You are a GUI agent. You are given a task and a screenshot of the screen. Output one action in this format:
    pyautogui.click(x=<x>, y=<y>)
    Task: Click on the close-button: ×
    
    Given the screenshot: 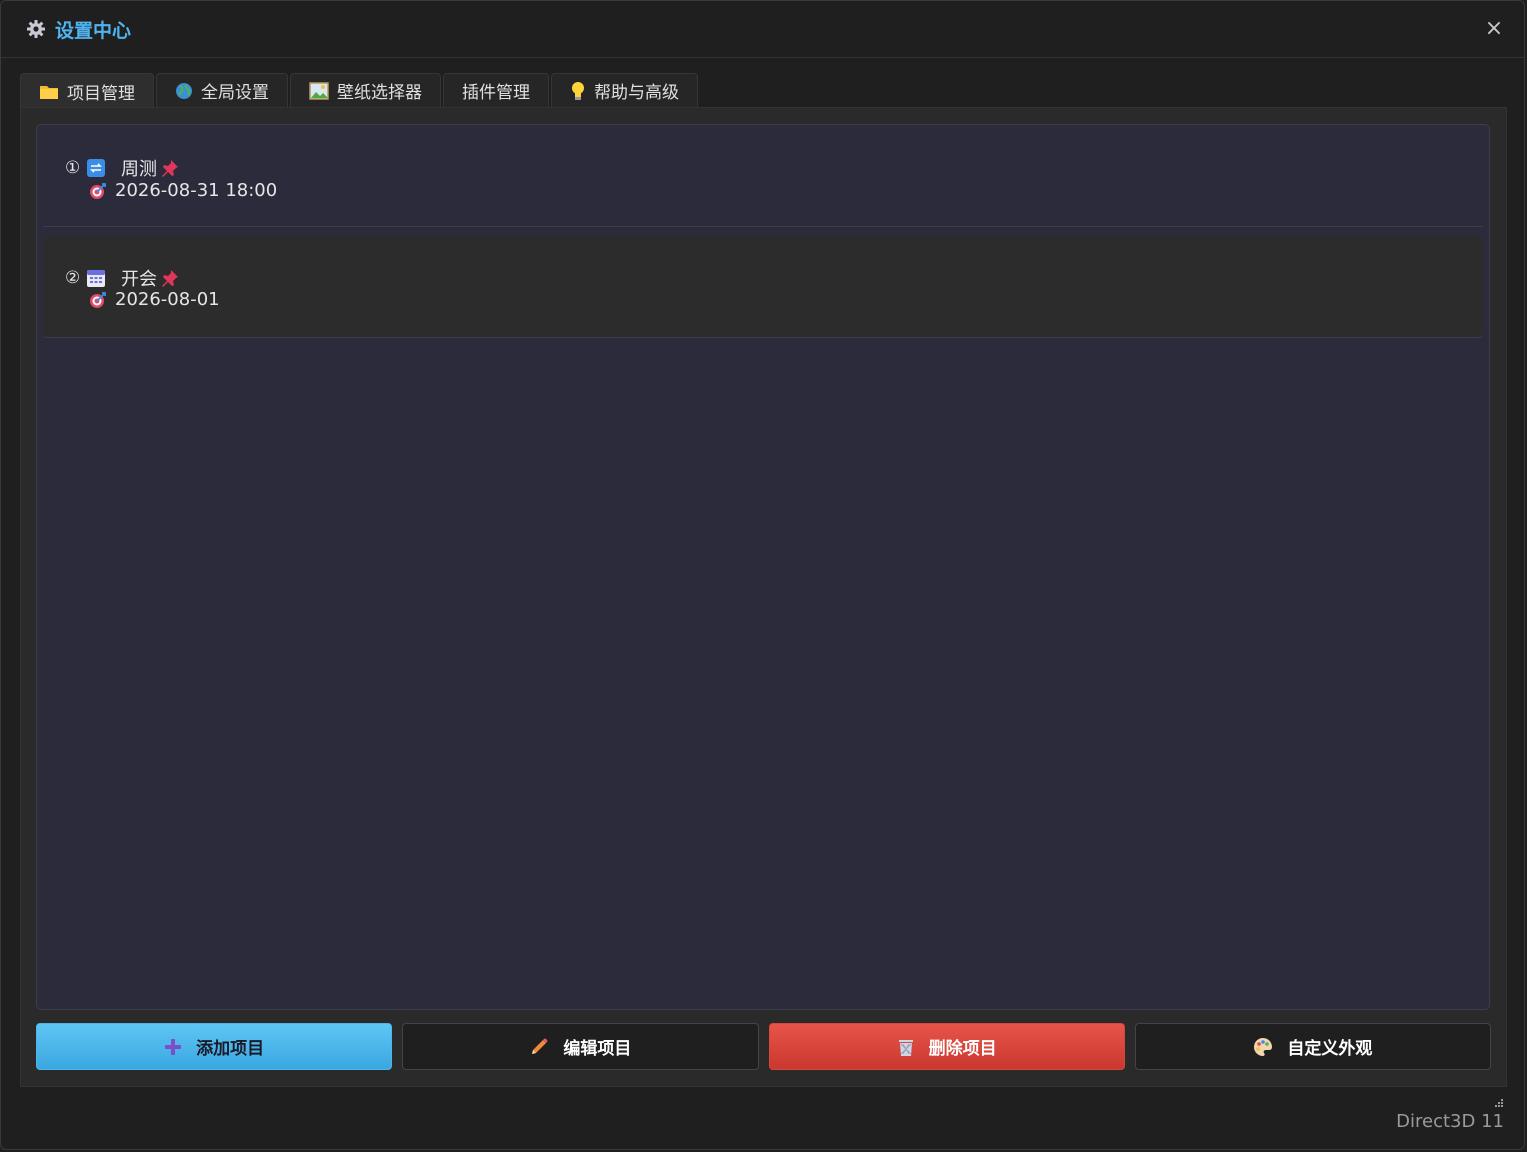 What is the action you would take?
    pyautogui.click(x=1494, y=29)
    